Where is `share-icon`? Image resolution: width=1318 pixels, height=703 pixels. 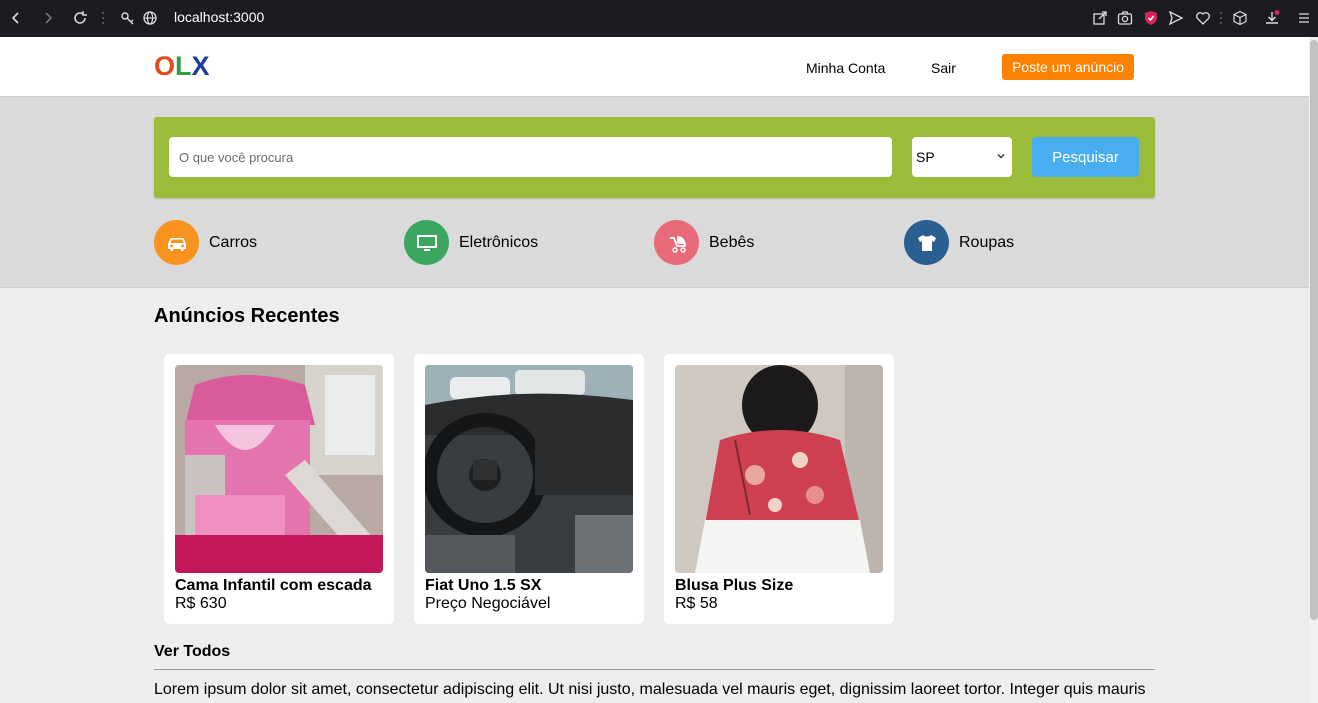
share-icon is located at coordinates (1100, 18).